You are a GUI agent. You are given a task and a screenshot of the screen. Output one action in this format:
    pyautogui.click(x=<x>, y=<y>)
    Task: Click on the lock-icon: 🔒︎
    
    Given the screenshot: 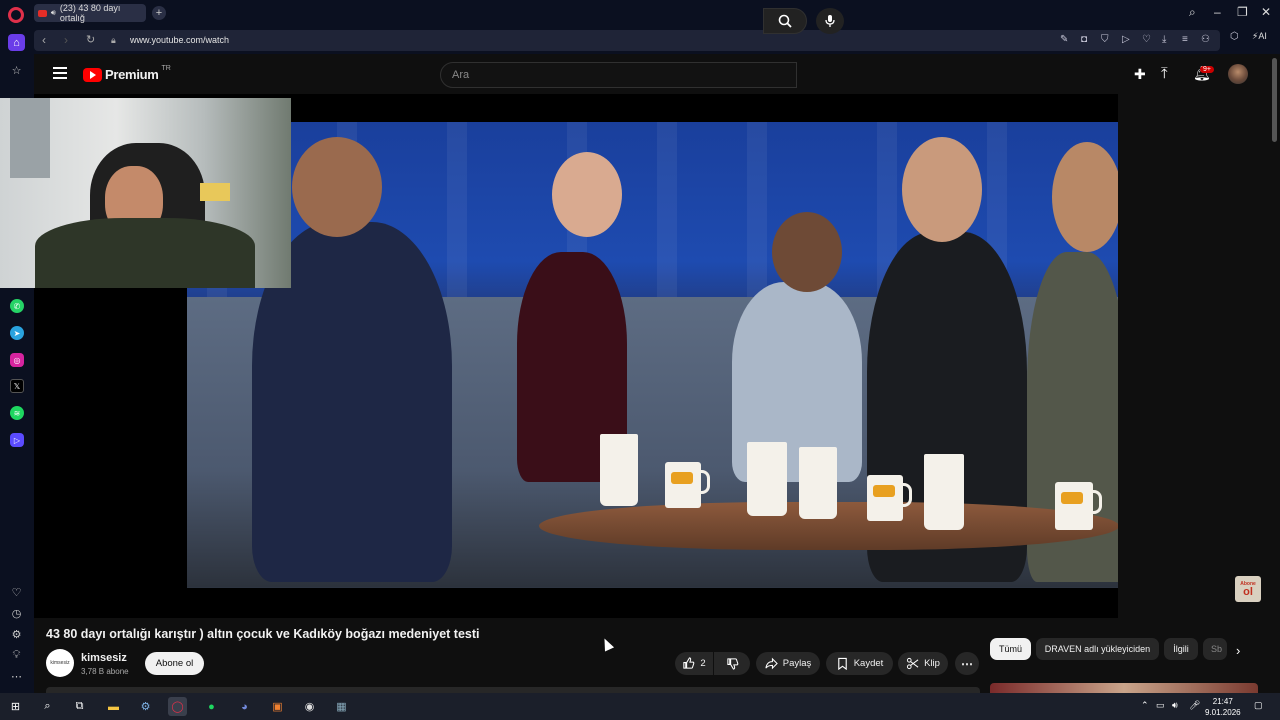 What is the action you would take?
    pyautogui.click(x=113, y=40)
    